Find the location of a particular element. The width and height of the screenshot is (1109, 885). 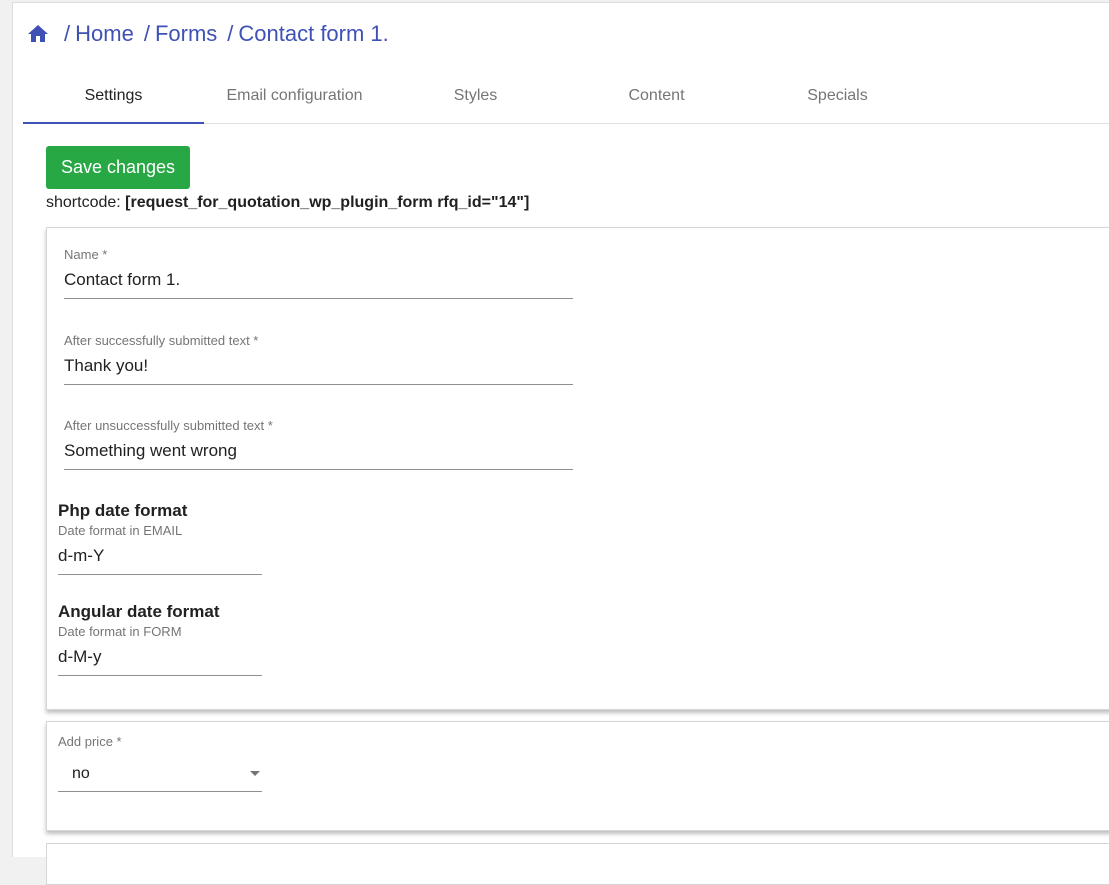

add-price-field: Add price * no is located at coordinates (160, 763).